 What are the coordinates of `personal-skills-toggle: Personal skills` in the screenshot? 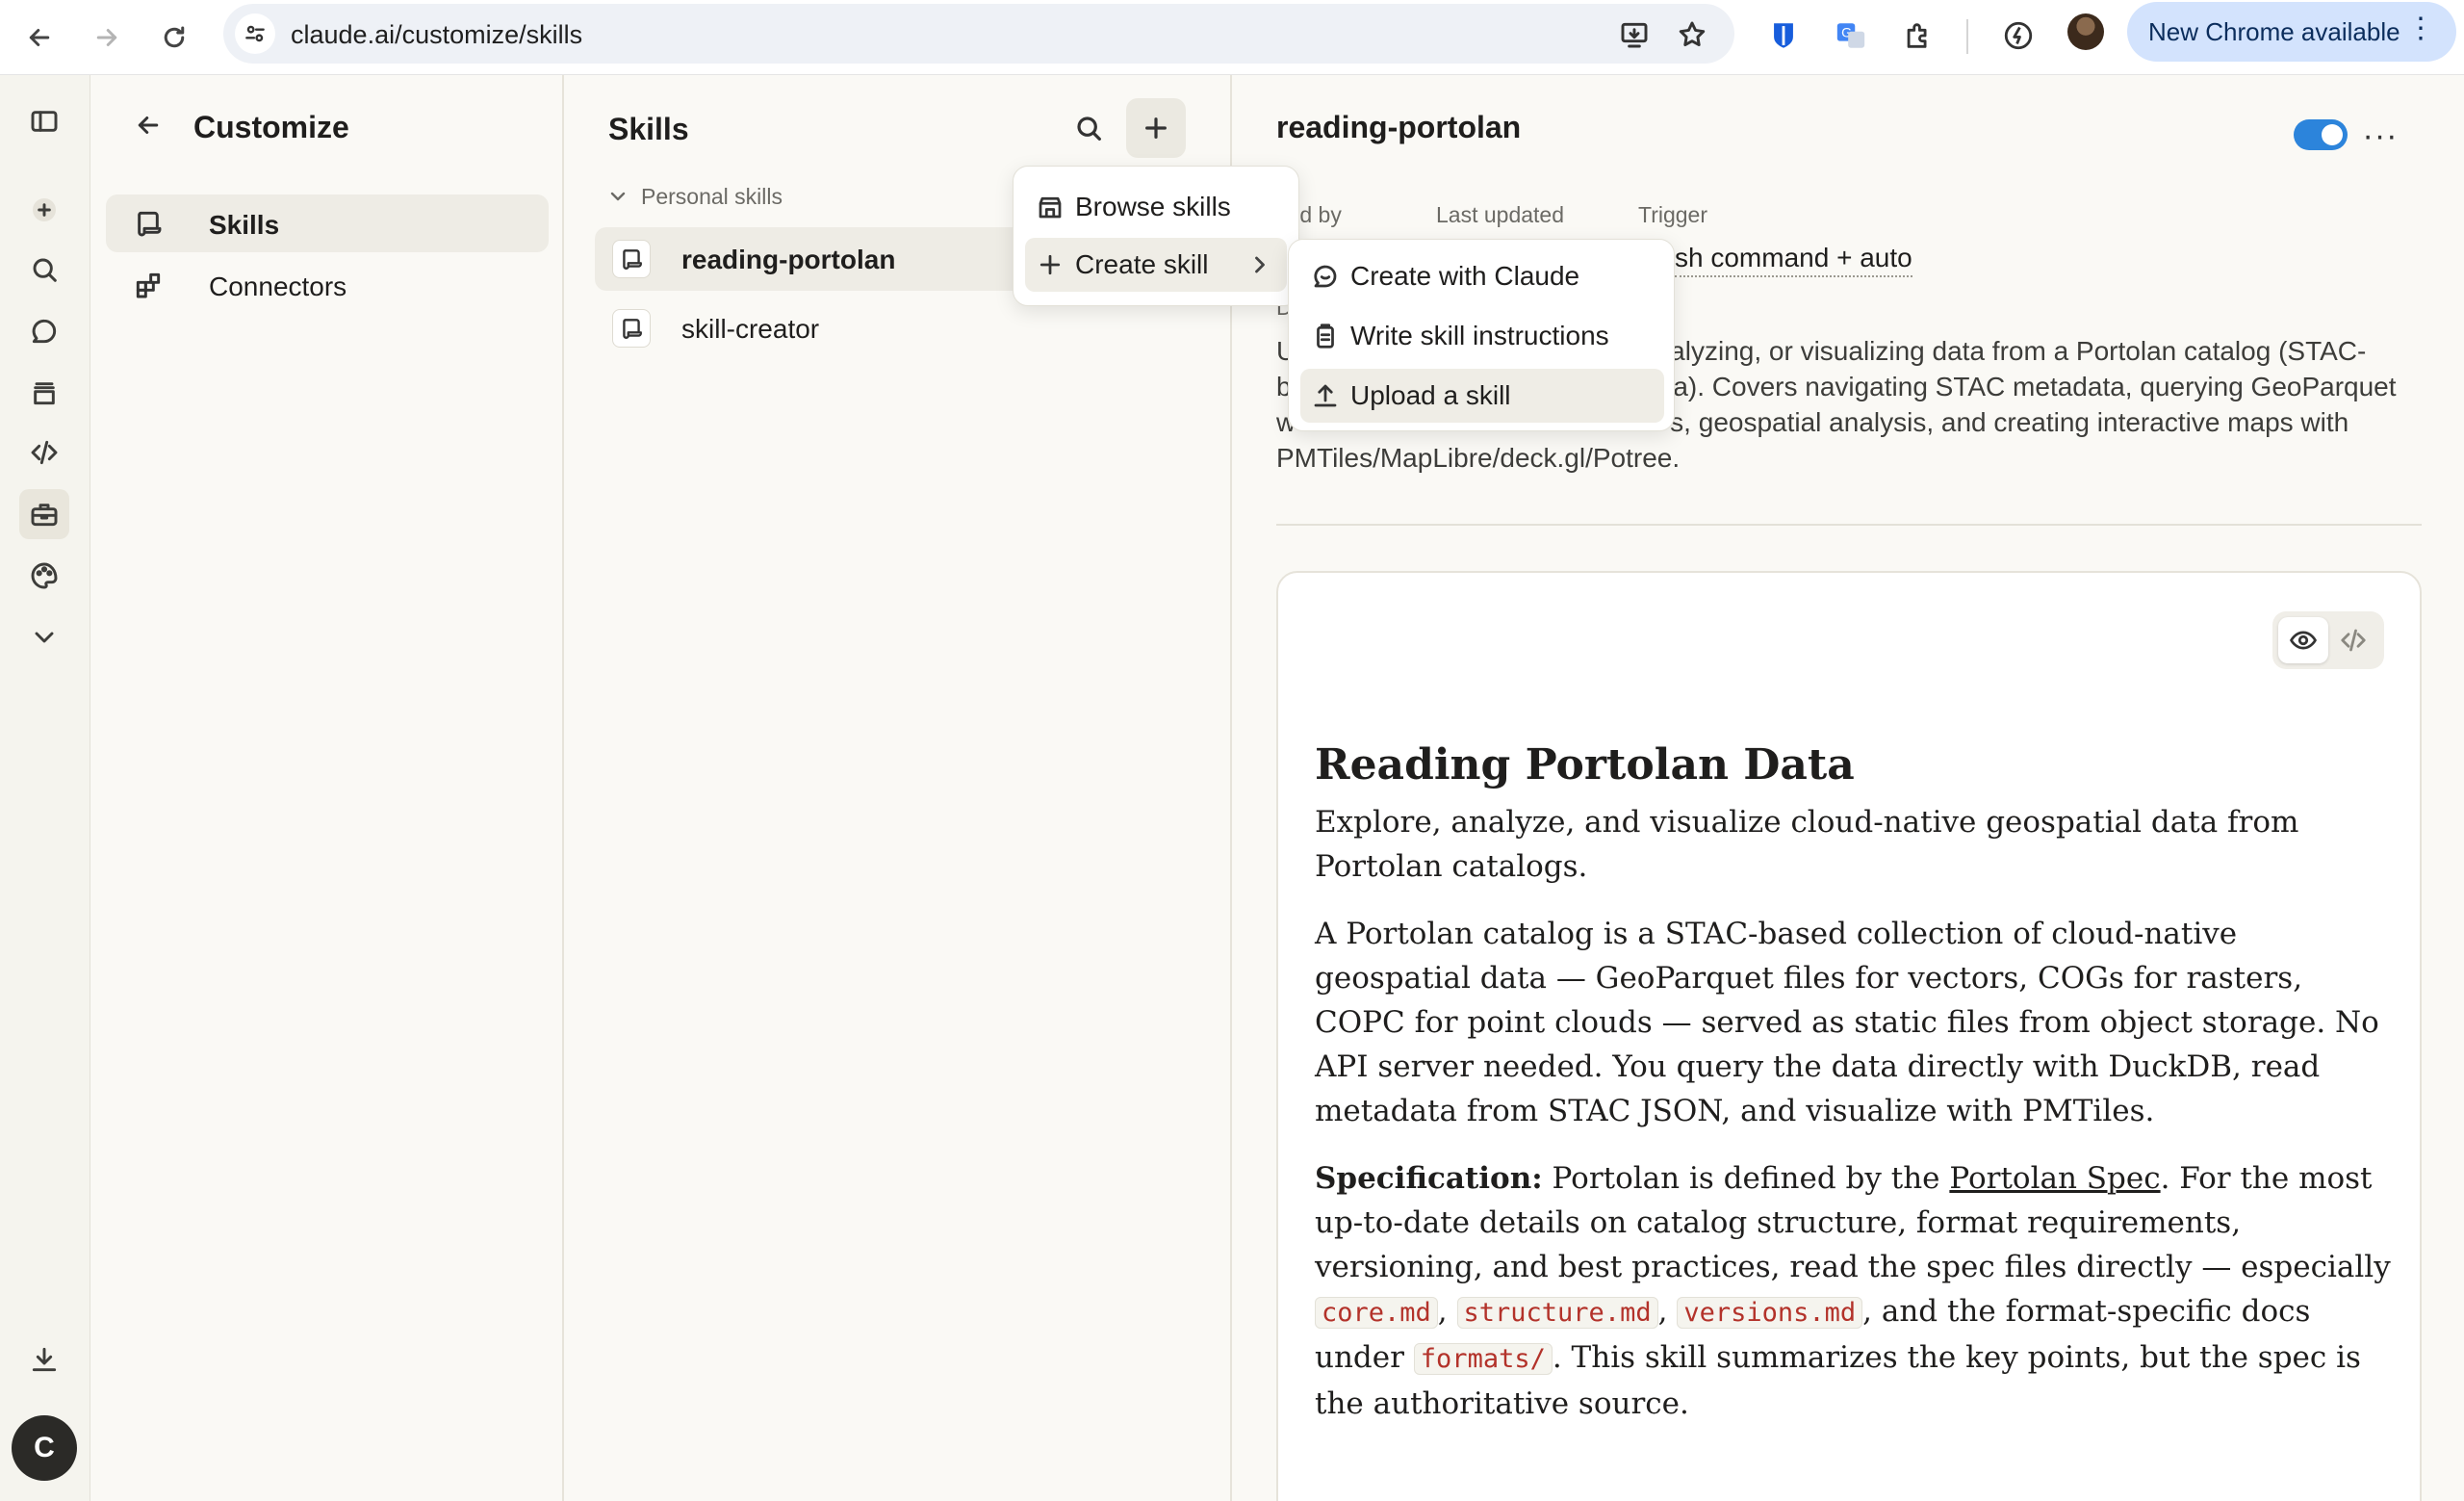 It's located at (694, 196).